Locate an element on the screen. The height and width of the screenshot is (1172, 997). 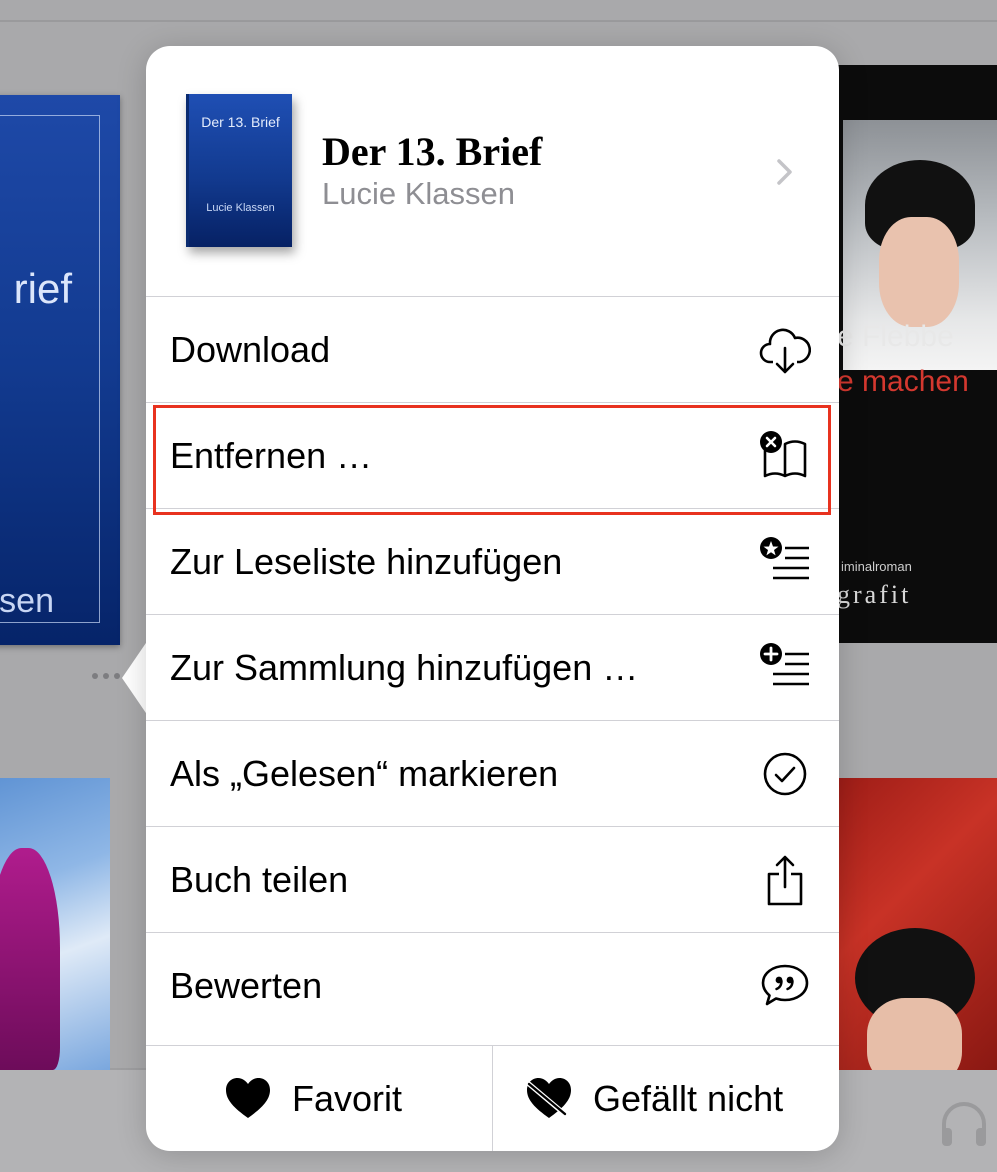
favorite-button: Favorit is located at coordinates (319, 1098).